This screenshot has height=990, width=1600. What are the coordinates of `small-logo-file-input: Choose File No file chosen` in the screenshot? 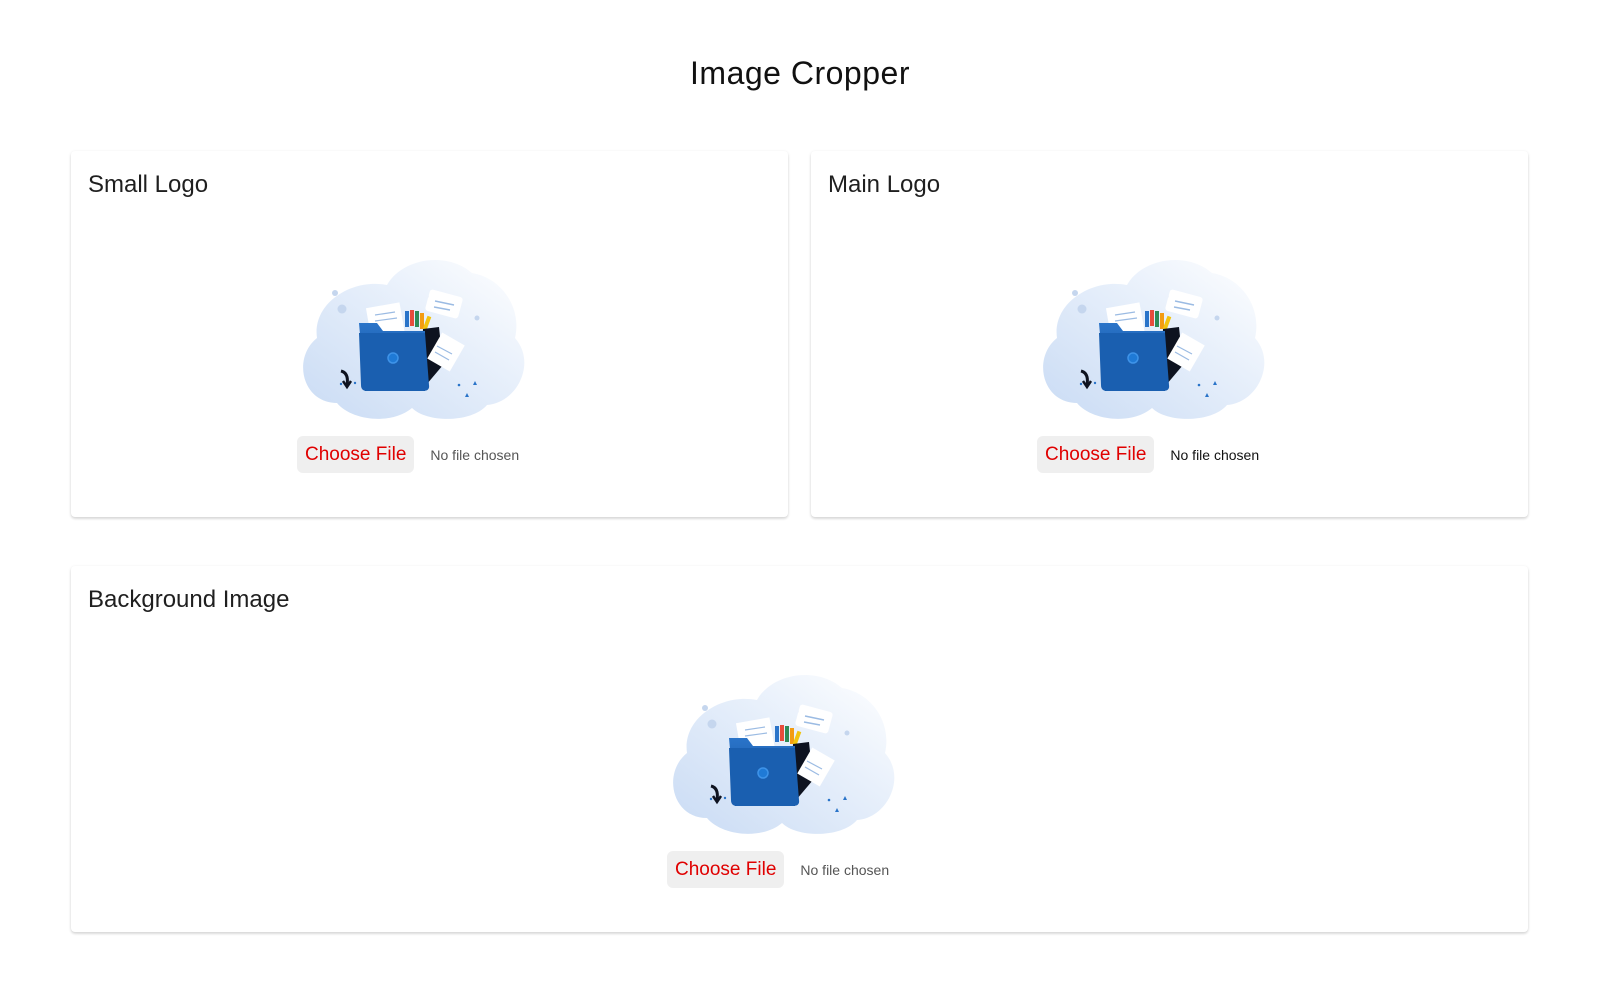 It's located at (408, 454).